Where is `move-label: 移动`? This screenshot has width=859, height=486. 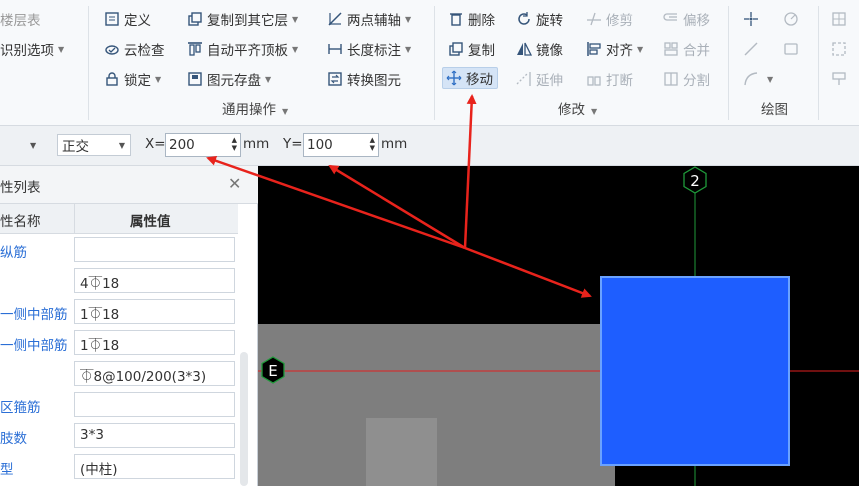 move-label: 移动 is located at coordinates (479, 80).